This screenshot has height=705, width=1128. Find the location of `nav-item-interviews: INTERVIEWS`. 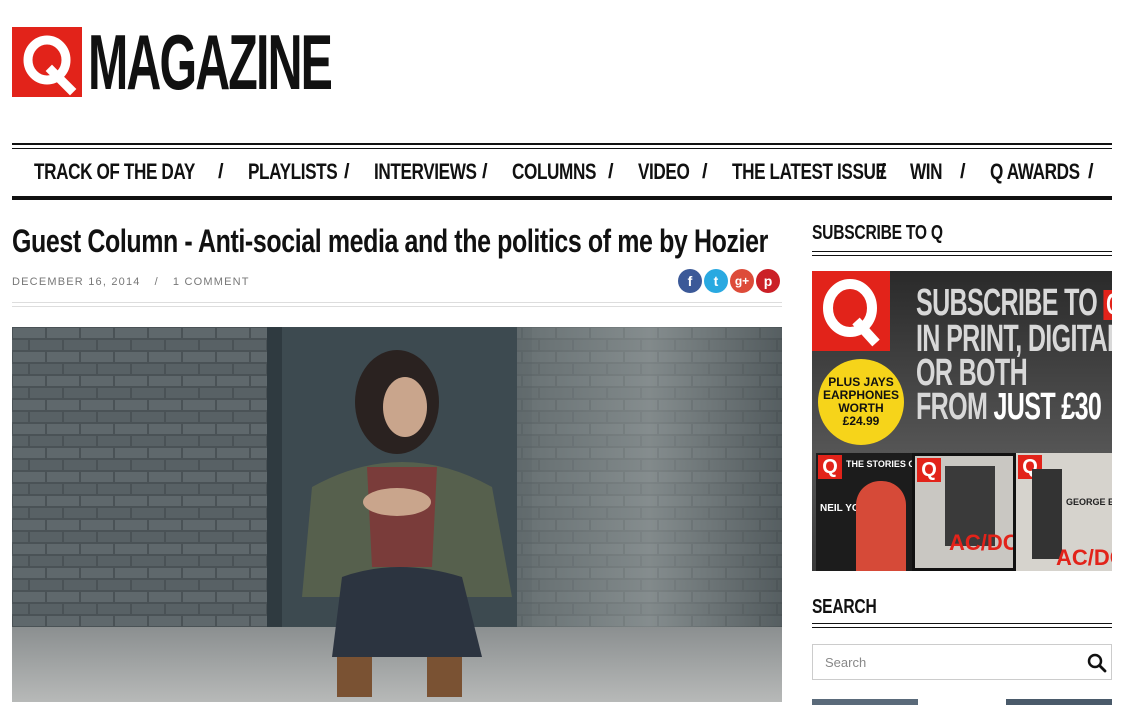

nav-item-interviews: INTERVIEWS is located at coordinates (428, 172).